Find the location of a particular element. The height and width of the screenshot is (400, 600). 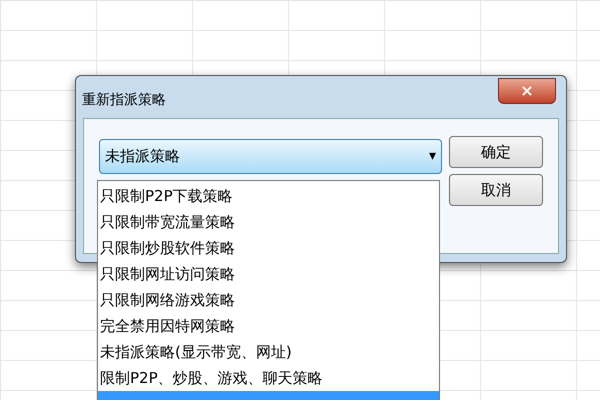

list-item: 只限制炒股软件策略 is located at coordinates (268, 248).